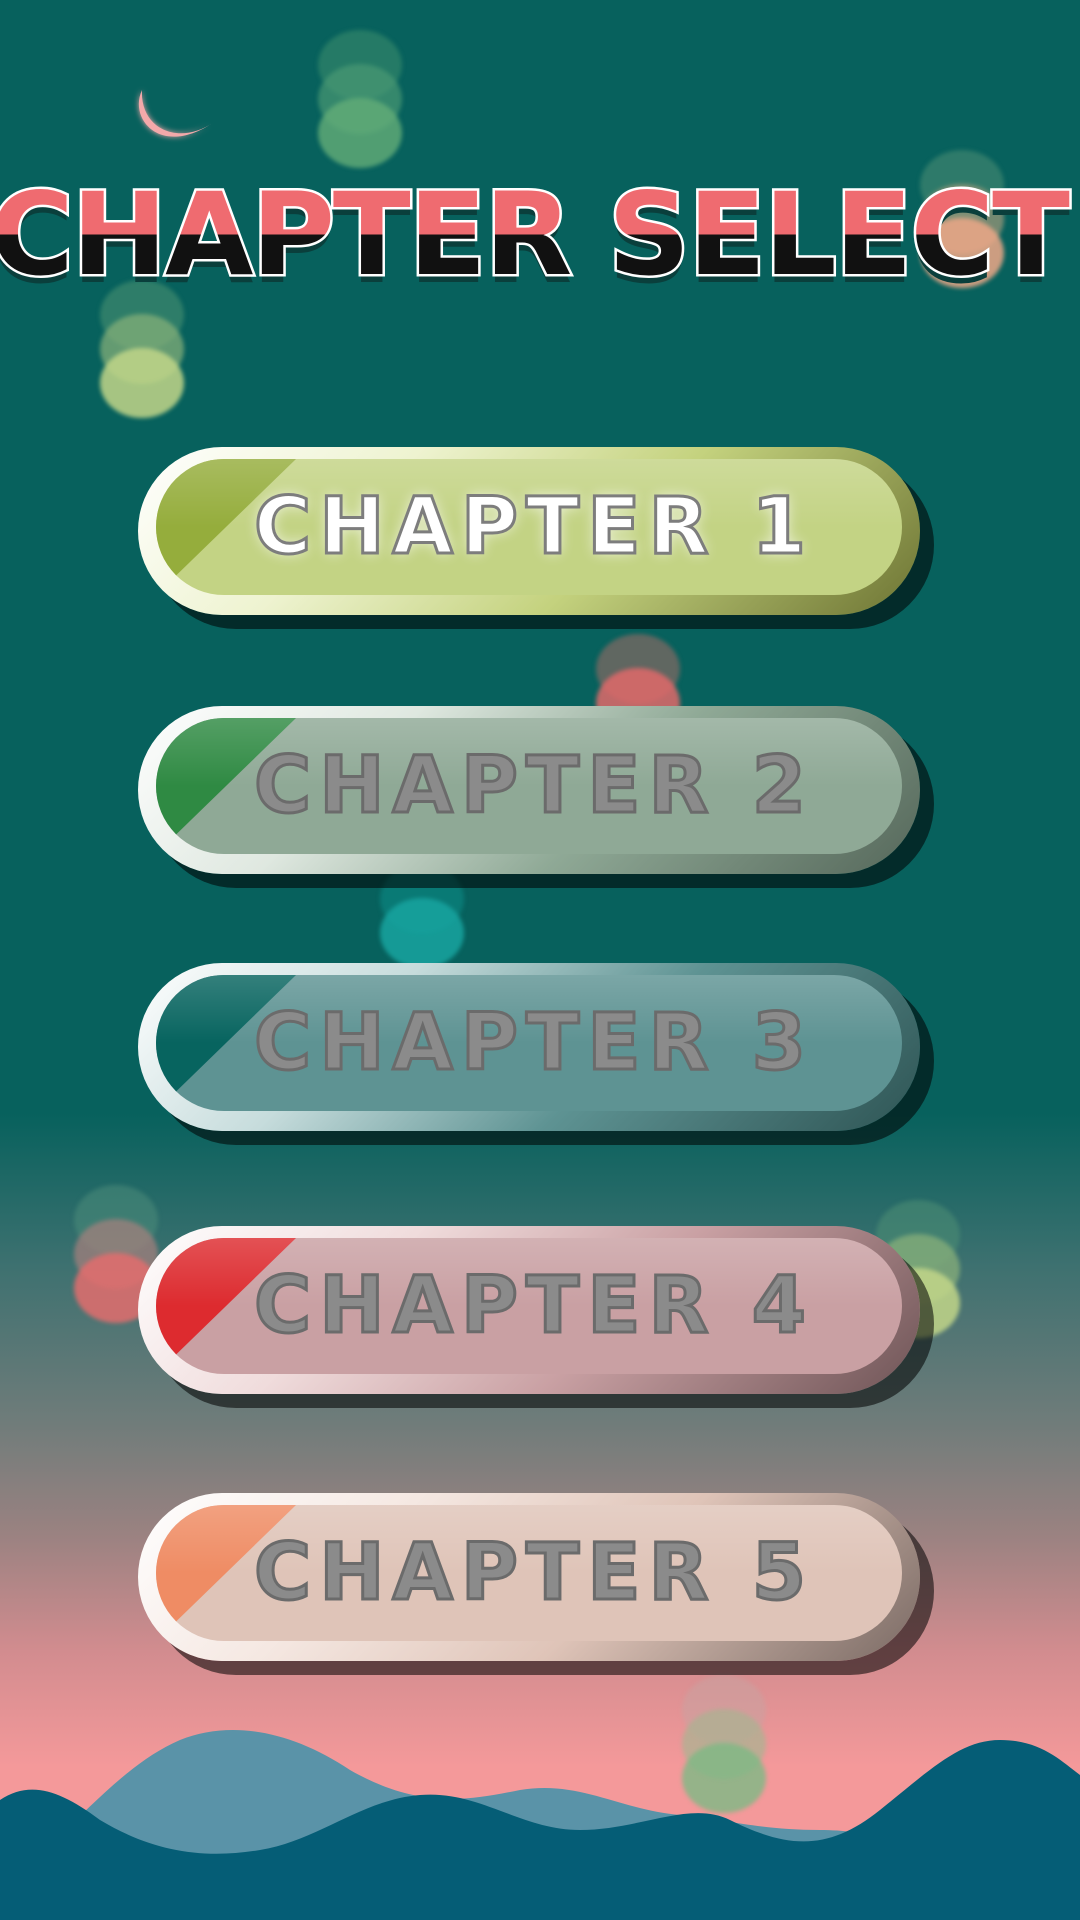  Describe the element at coordinates (533, 1306) in the screenshot. I see `chapter-4-label: CHAPTER 4` at that location.